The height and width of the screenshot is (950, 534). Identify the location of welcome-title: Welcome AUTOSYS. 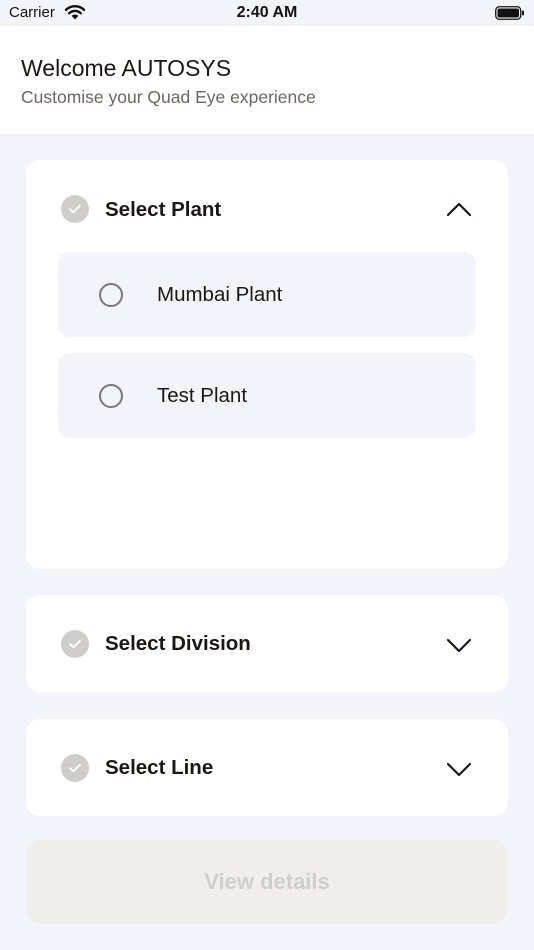
(126, 68).